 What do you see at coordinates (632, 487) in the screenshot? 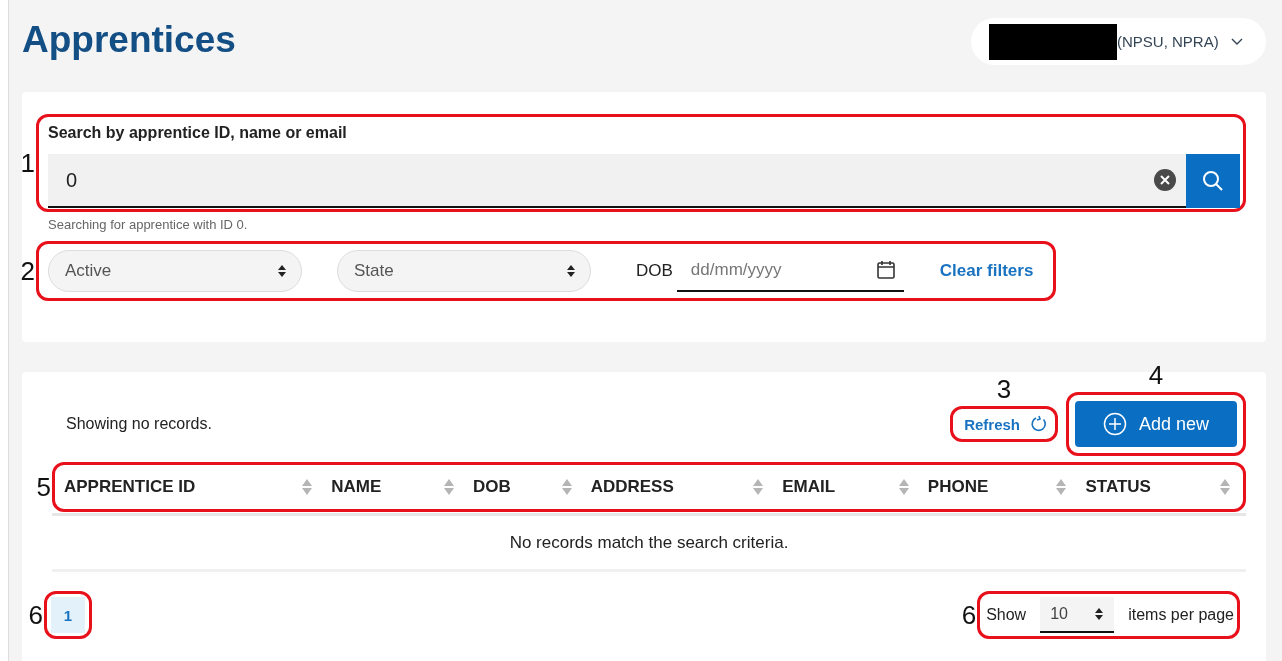
I see `column-header: ADDRESS` at bounding box center [632, 487].